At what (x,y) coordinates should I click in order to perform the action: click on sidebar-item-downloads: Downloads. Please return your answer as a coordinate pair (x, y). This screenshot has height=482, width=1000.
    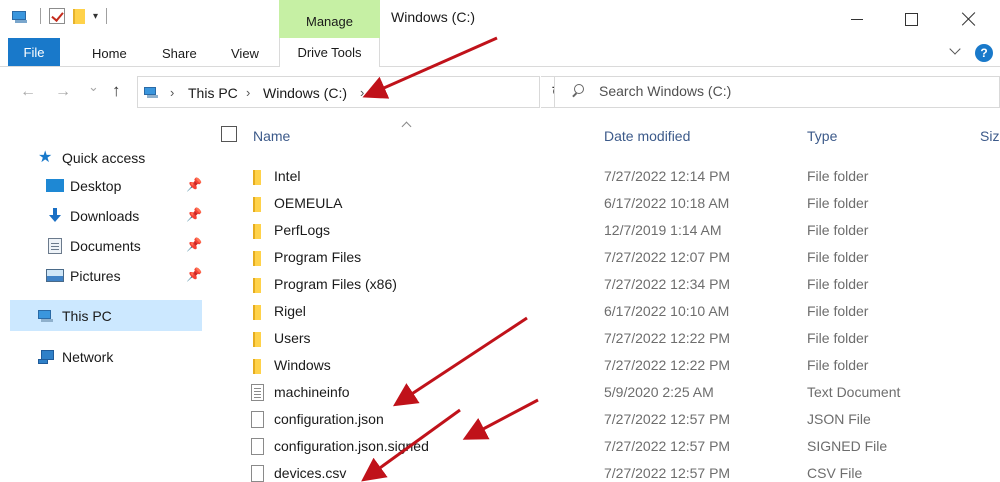
    Looking at the image, I should click on (92, 216).